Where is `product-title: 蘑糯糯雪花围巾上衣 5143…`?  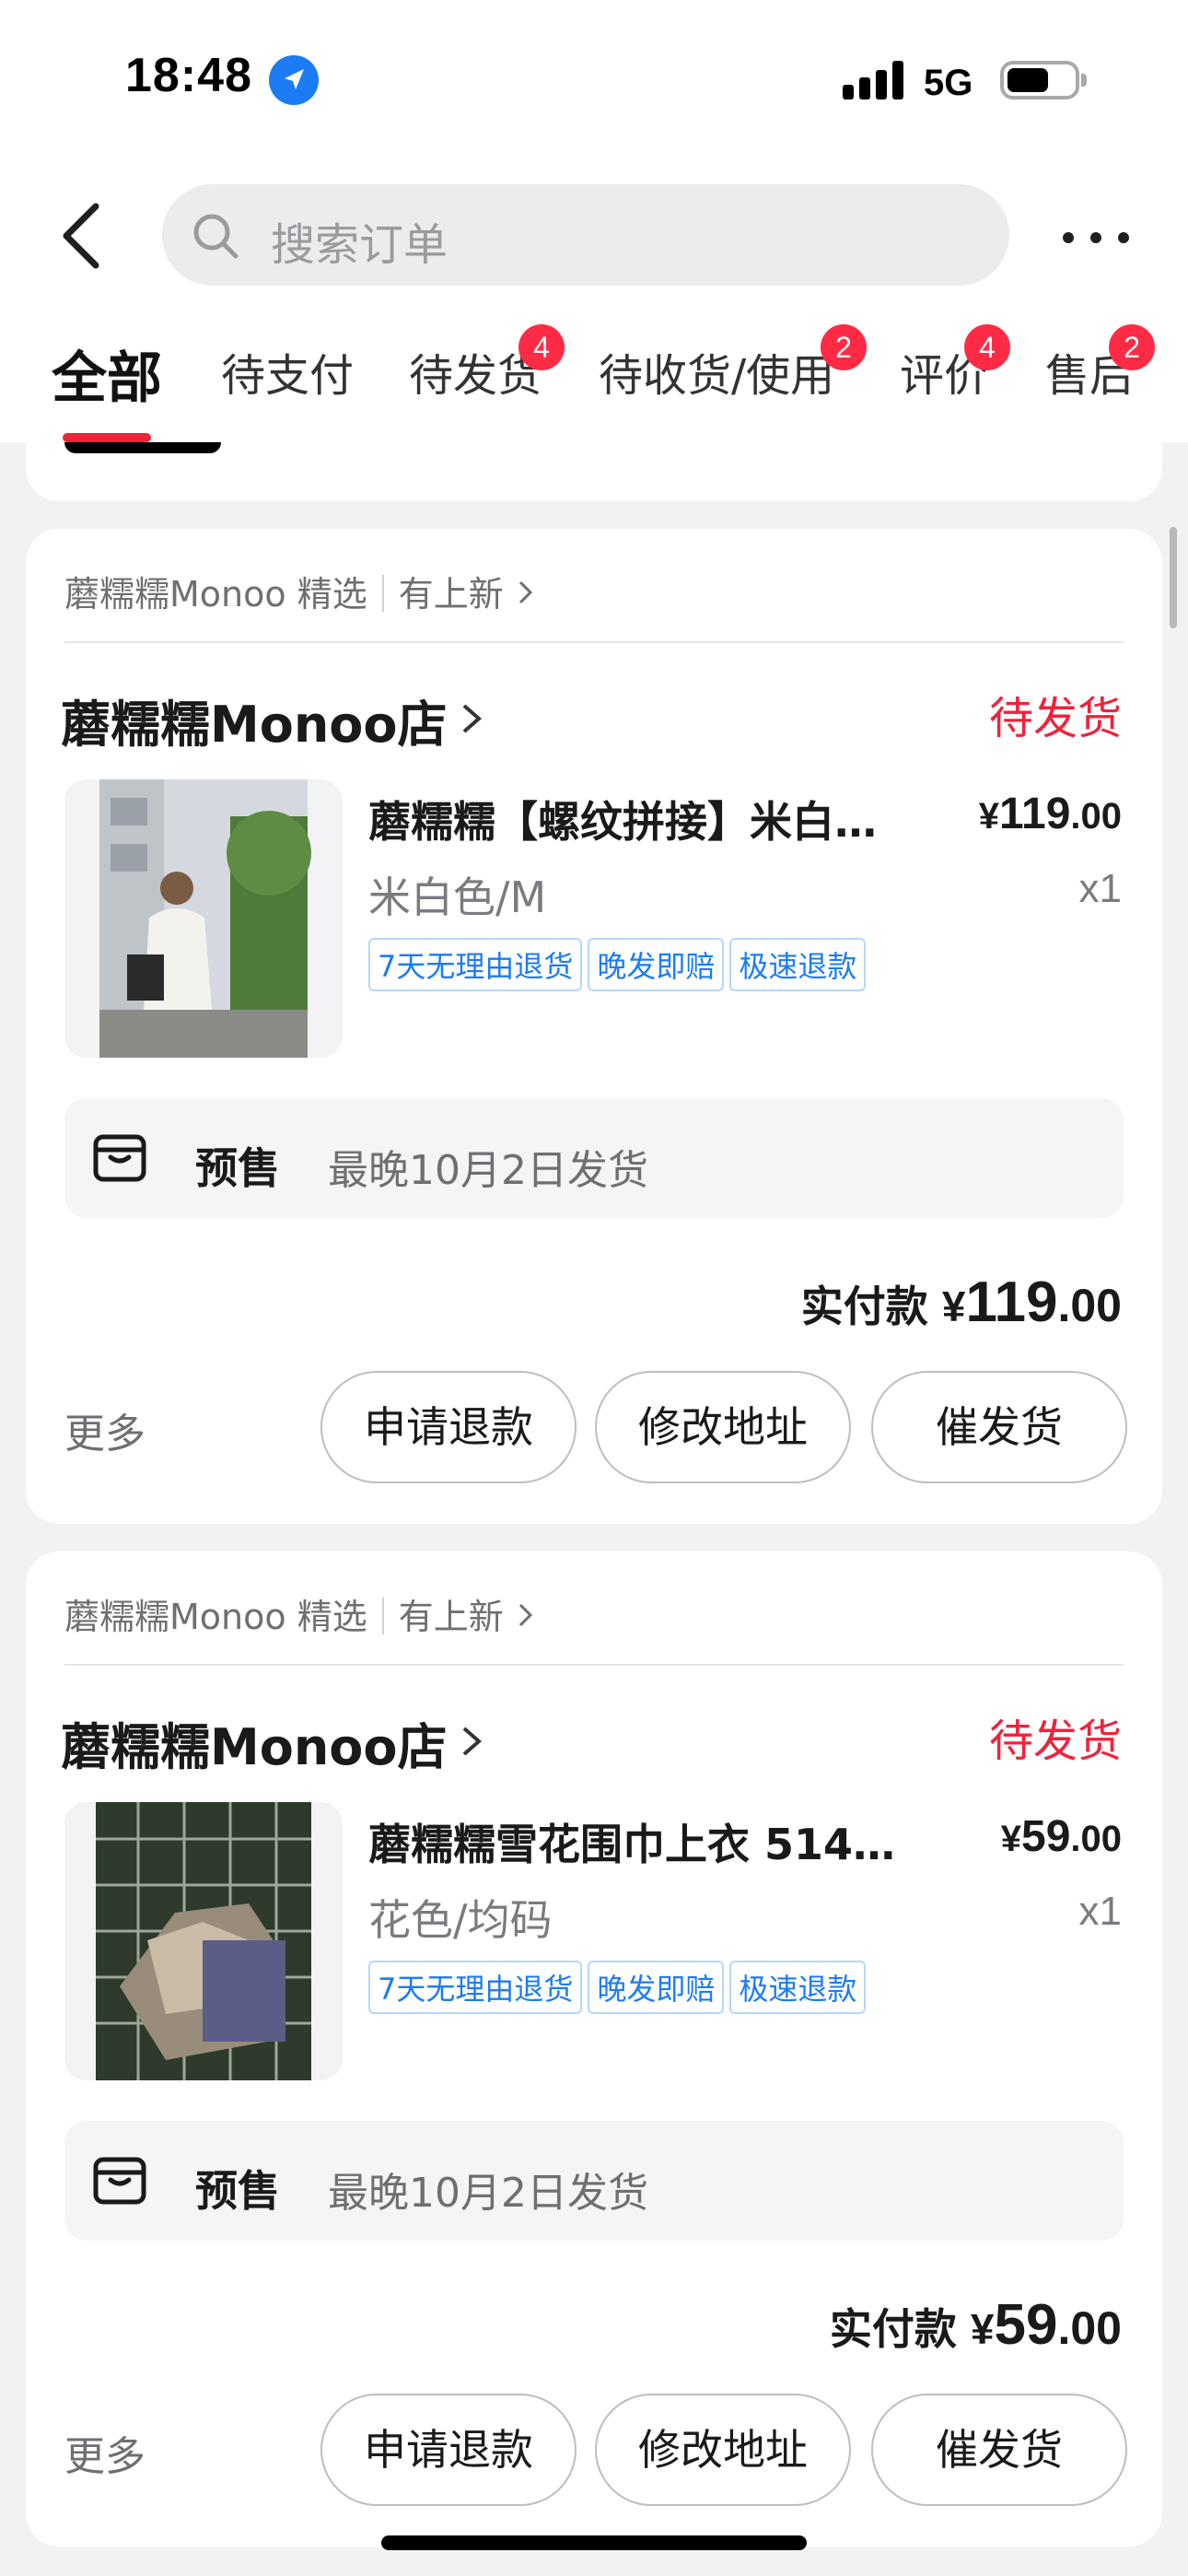 product-title: 蘑糯糯雪花围巾上衣 5143… is located at coordinates (644, 1841).